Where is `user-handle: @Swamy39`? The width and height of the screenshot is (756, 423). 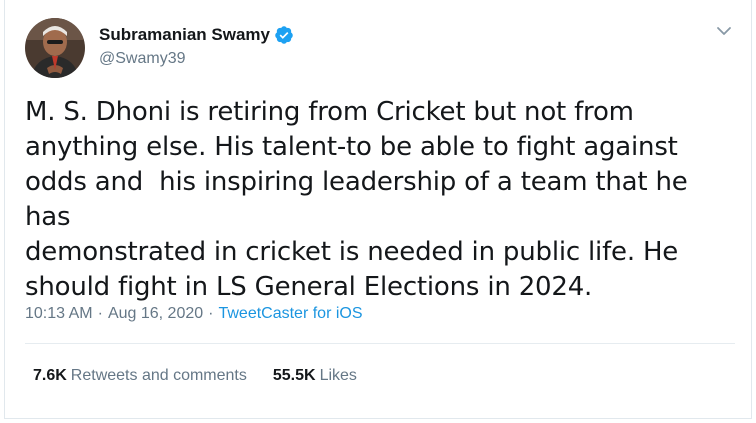
user-handle: @Swamy39 is located at coordinates (196, 59).